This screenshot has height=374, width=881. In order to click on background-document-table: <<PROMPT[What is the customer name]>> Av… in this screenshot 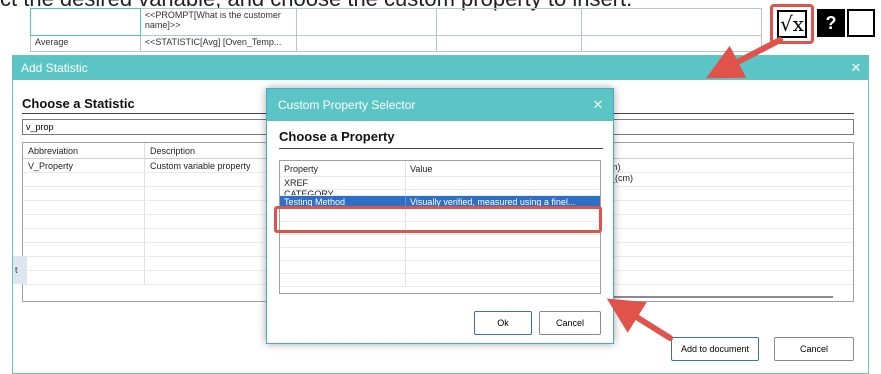, I will do `click(395, 30)`.